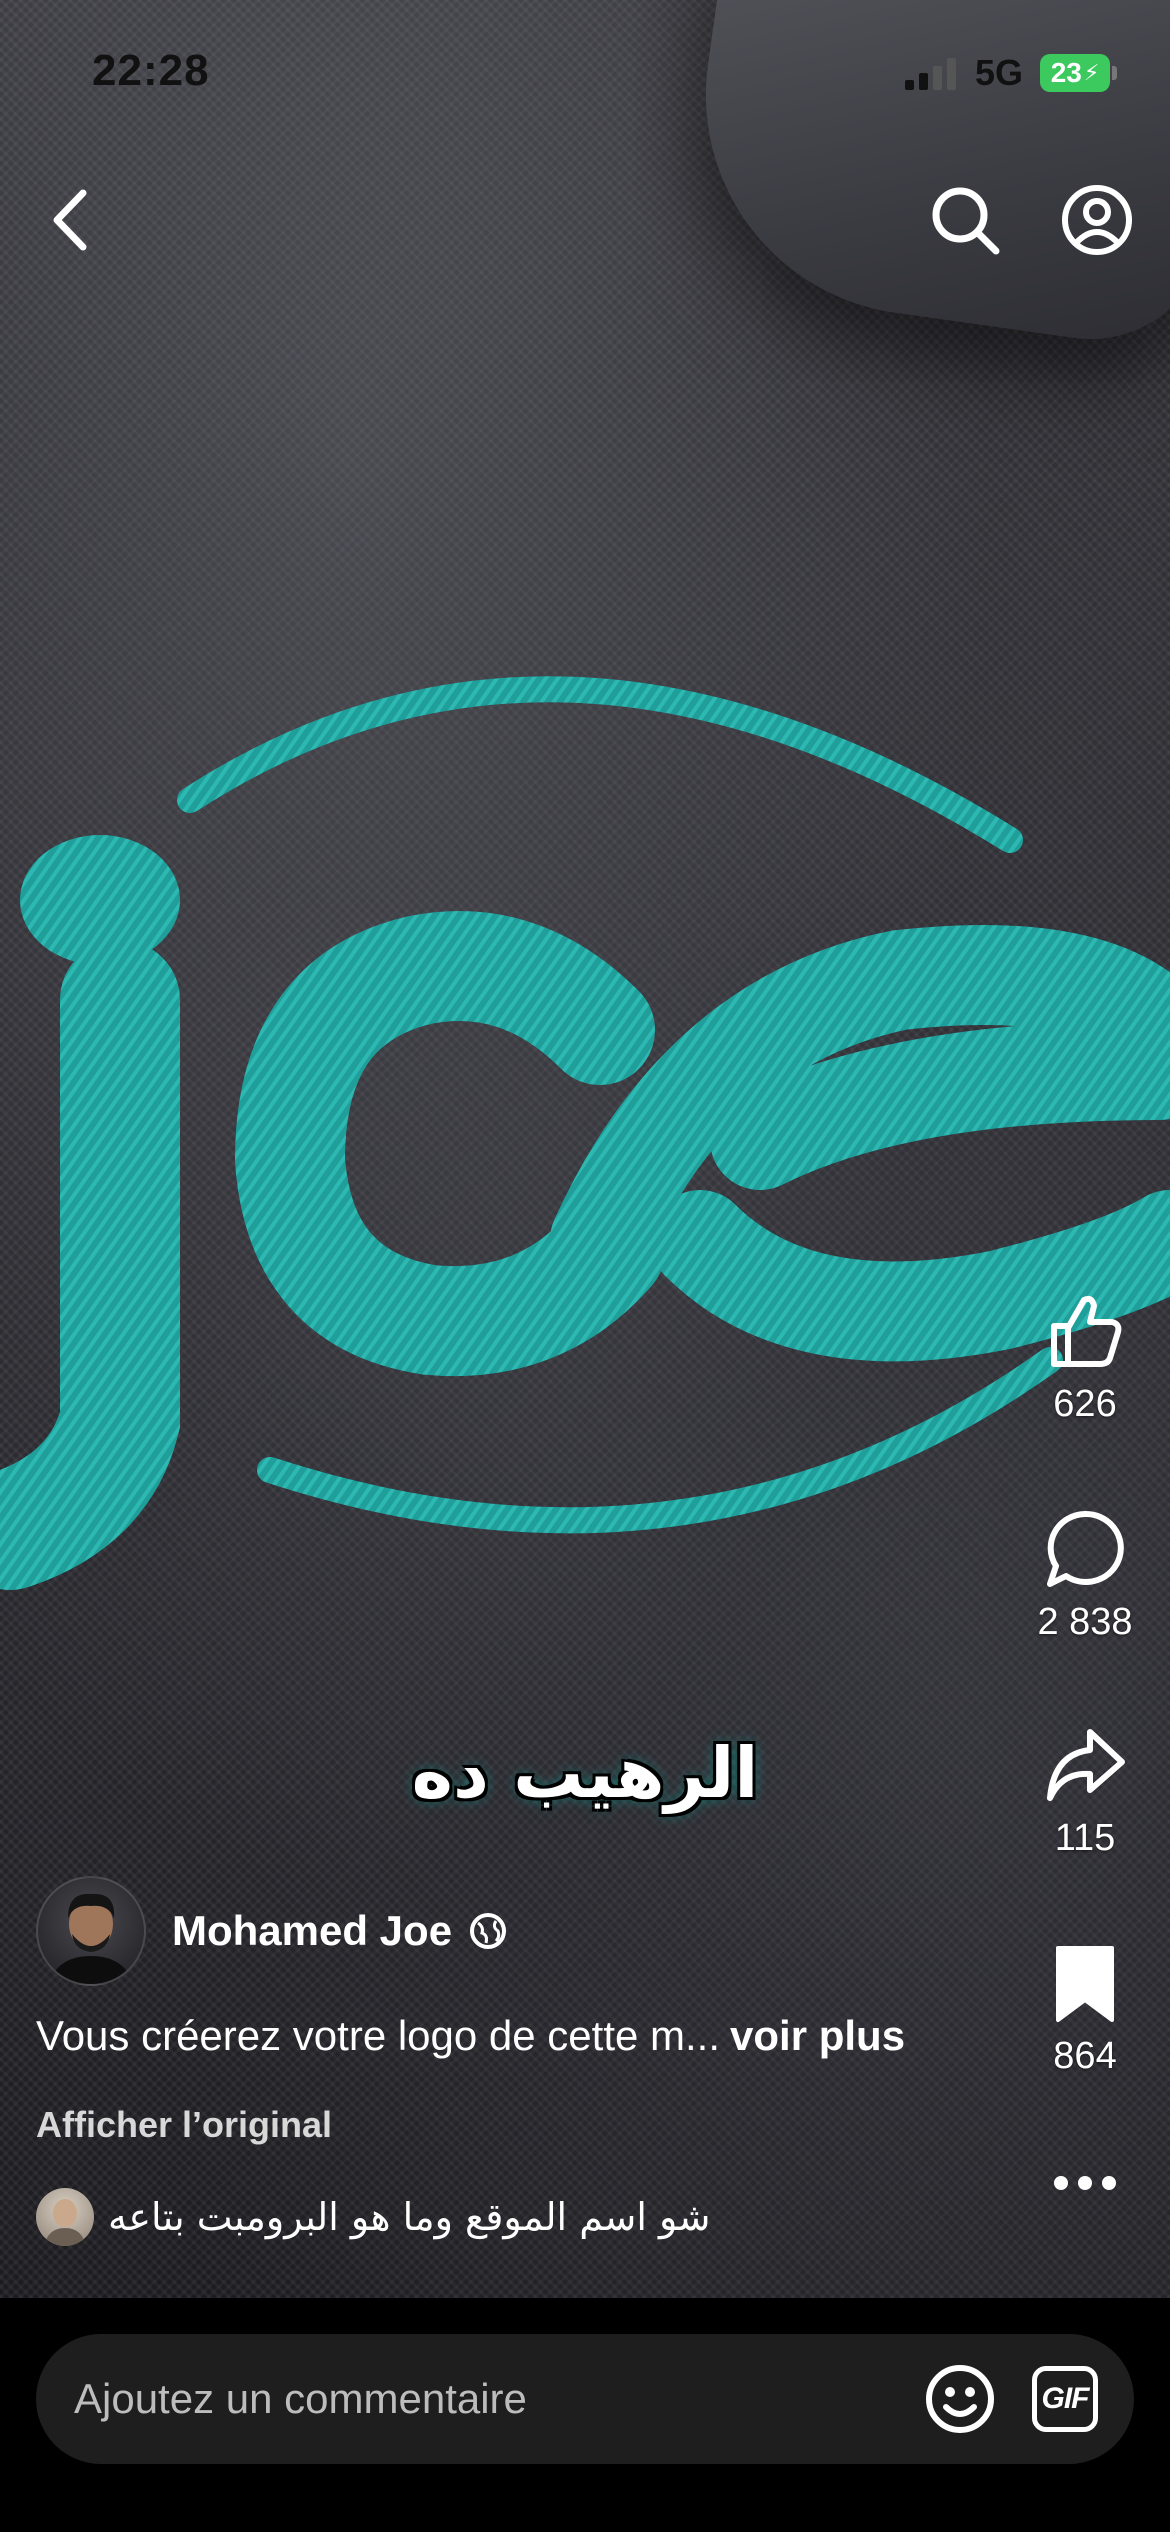  Describe the element at coordinates (65, 2222) in the screenshot. I see `commenter-photo` at that location.